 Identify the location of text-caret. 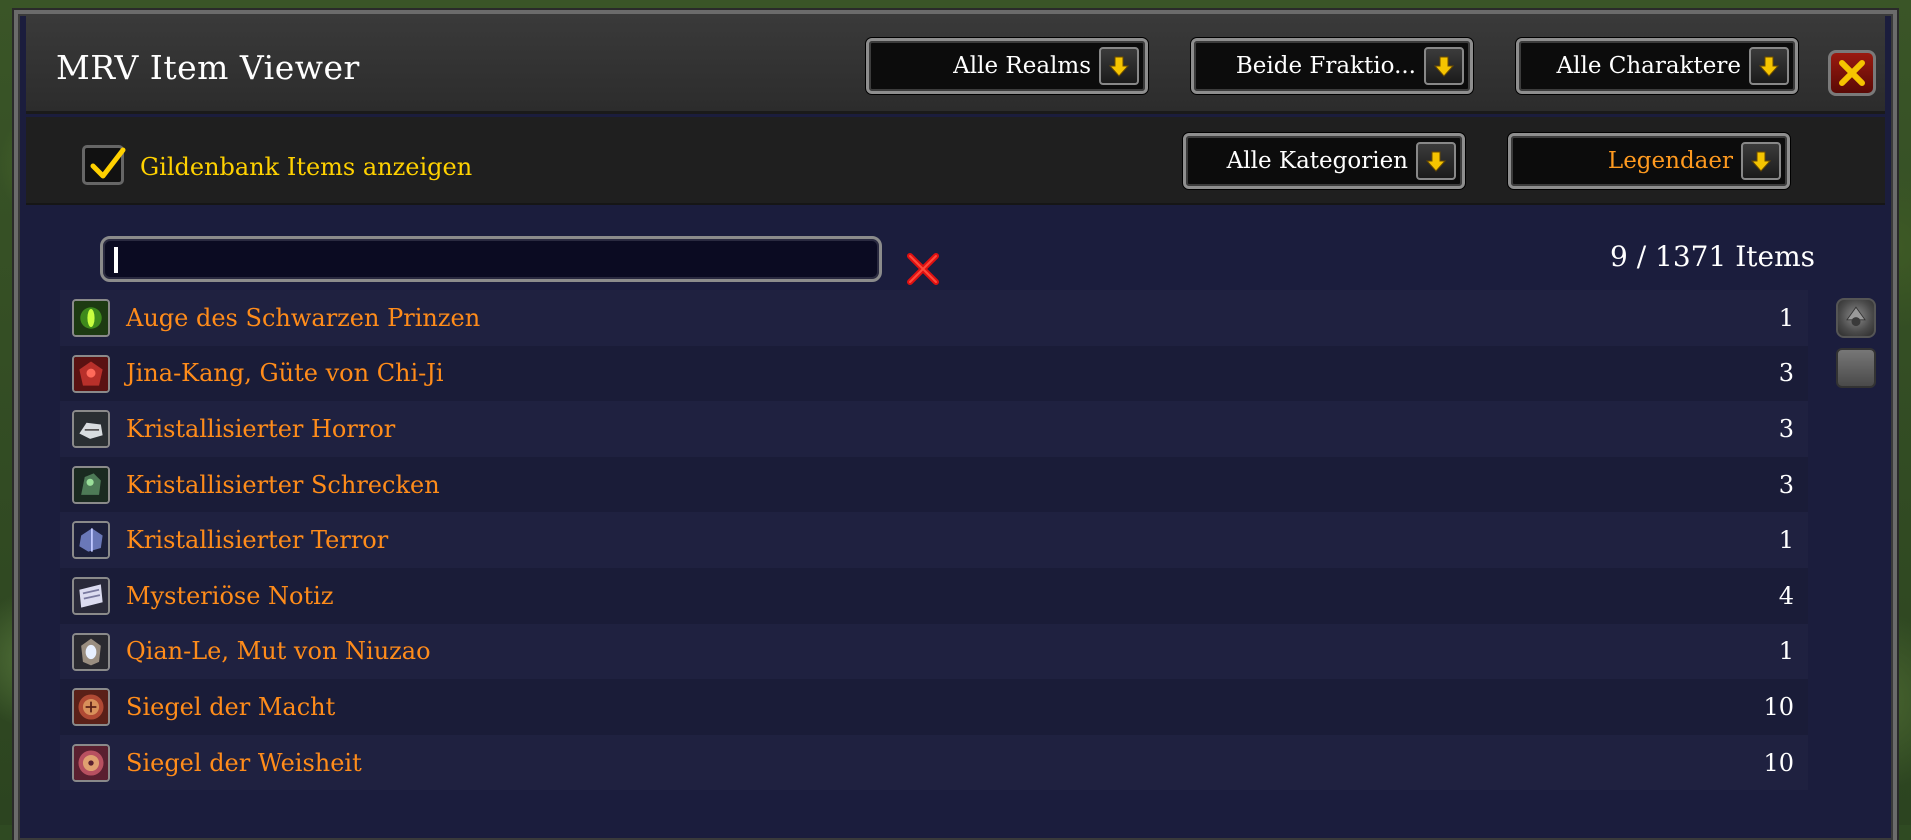
(116, 260).